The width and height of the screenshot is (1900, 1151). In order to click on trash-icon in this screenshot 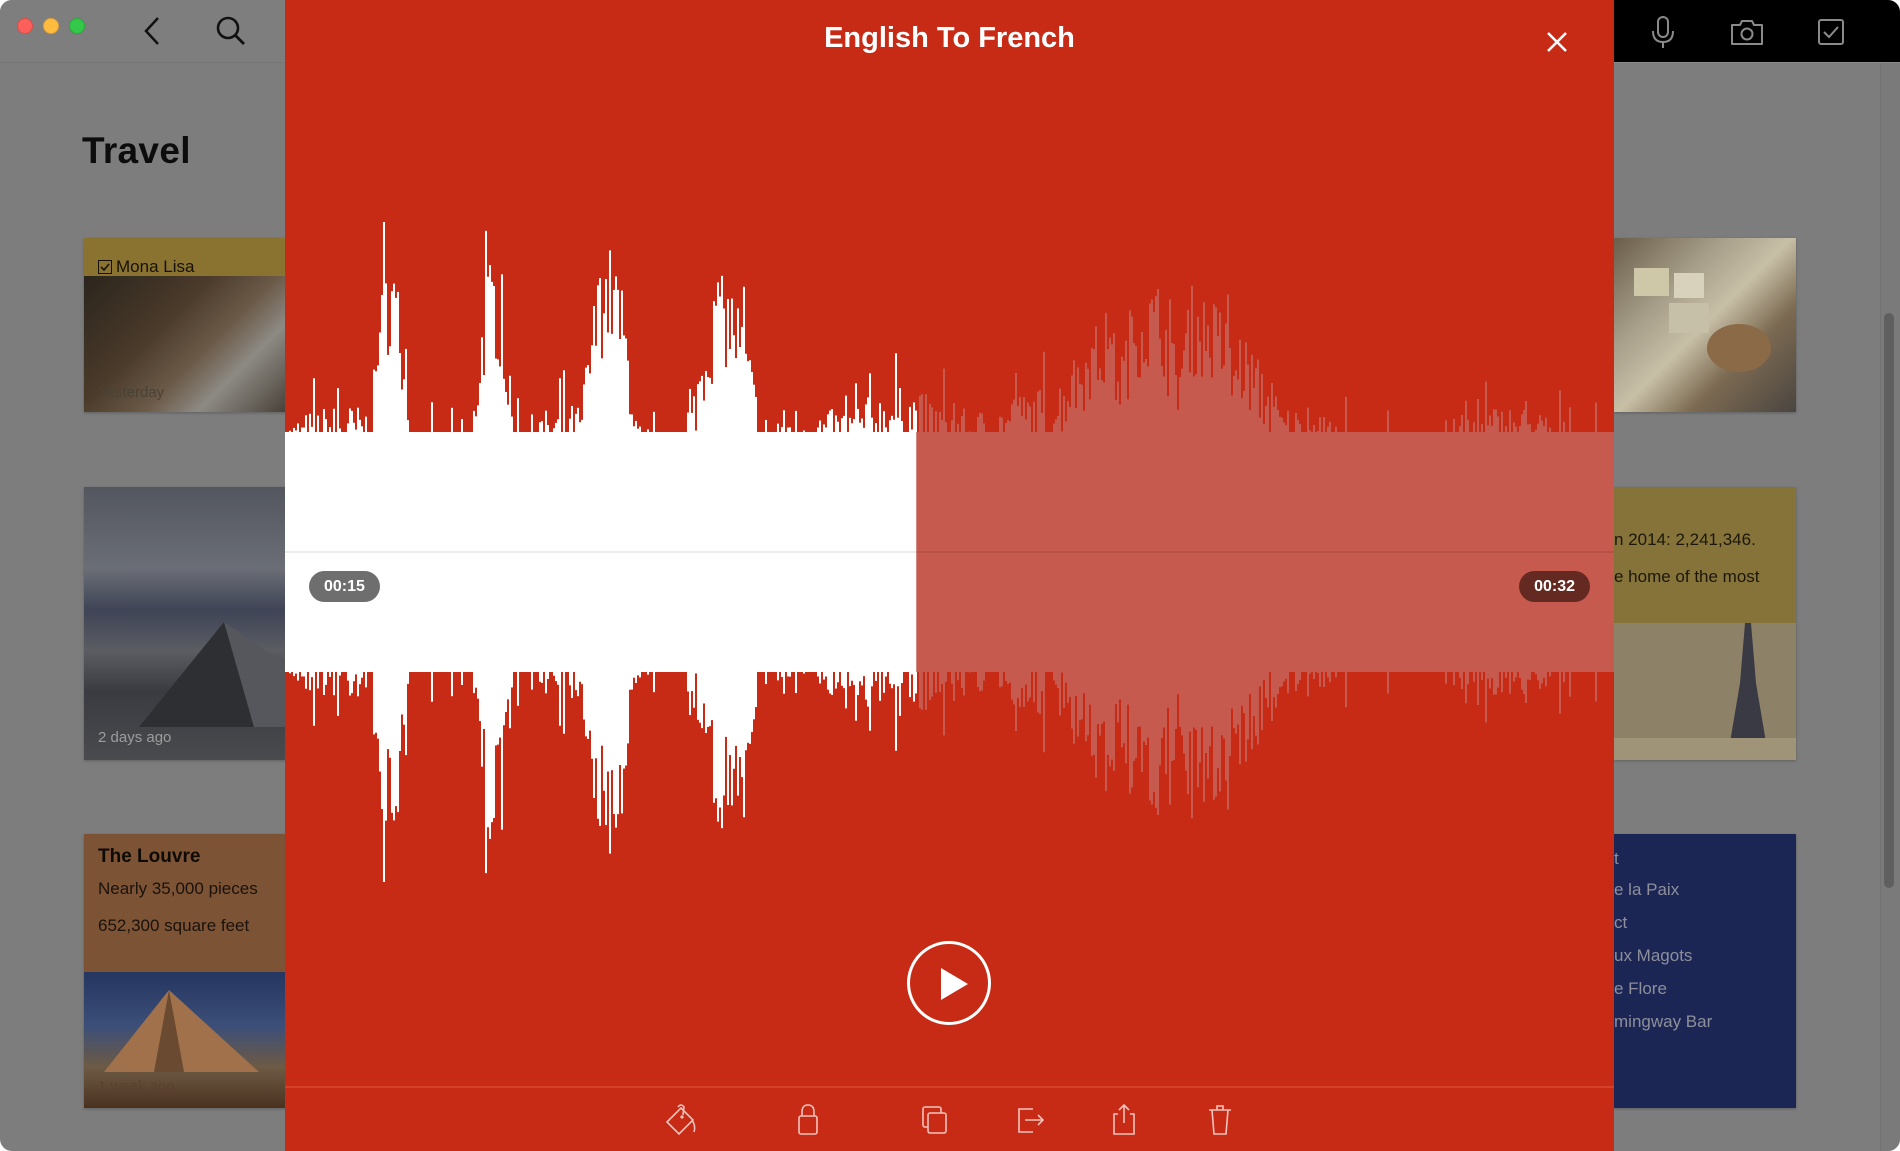, I will do `click(1220, 1120)`.